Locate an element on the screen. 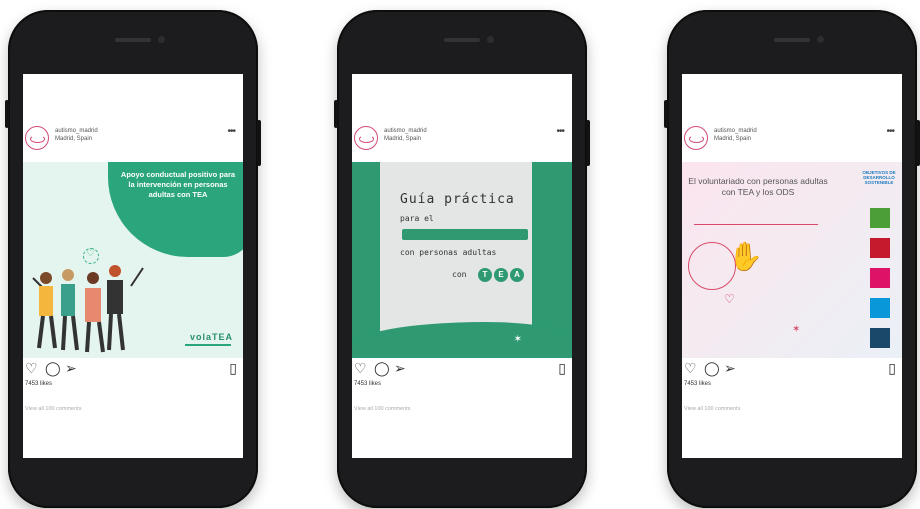 Image resolution: width=920 pixels, height=509 pixels. sdg-heading: OBJETIVOS DE DESARROLLO SOSTENIBLE is located at coordinates (879, 177).